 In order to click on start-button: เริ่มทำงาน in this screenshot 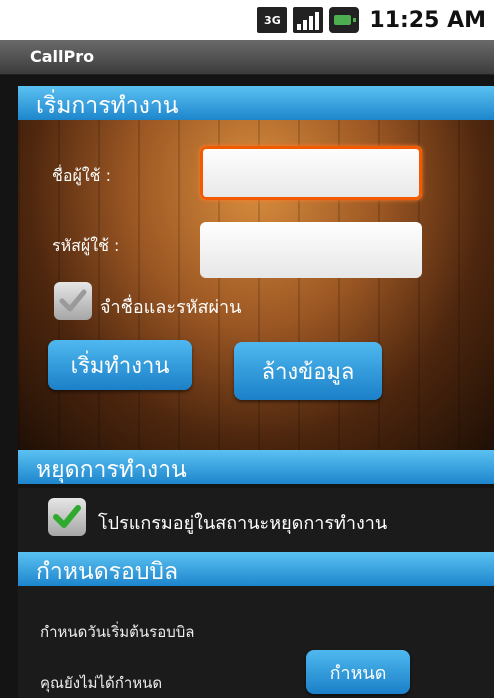, I will do `click(120, 365)`.